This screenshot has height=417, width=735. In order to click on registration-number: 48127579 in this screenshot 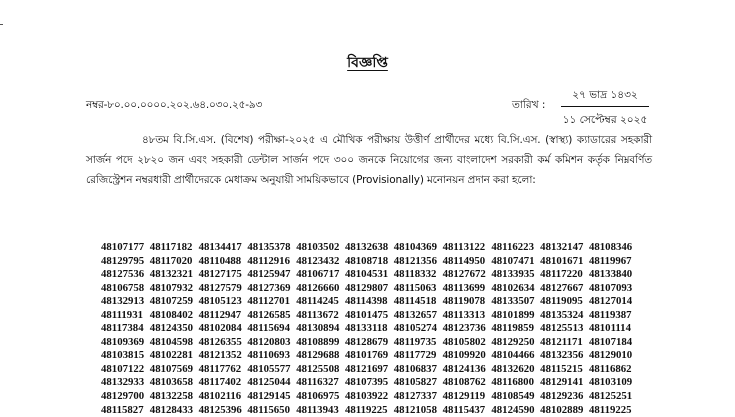, I will do `click(220, 287)`.